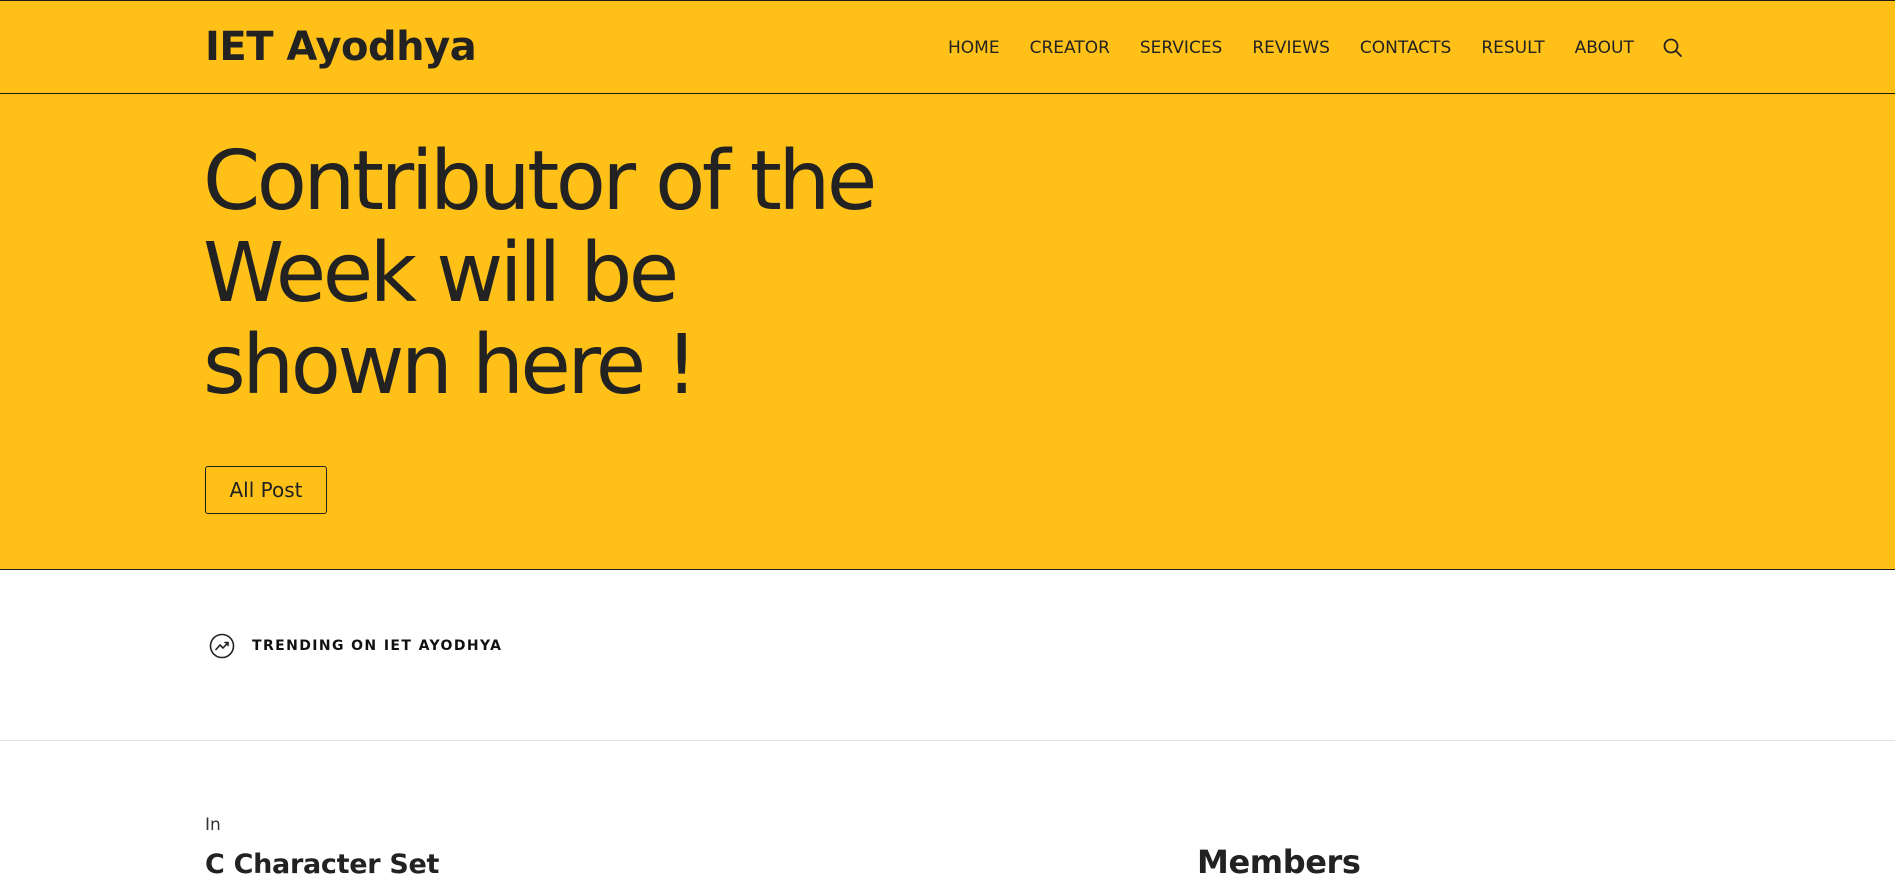  What do you see at coordinates (213, 825) in the screenshot?
I see `post-category: In` at bounding box center [213, 825].